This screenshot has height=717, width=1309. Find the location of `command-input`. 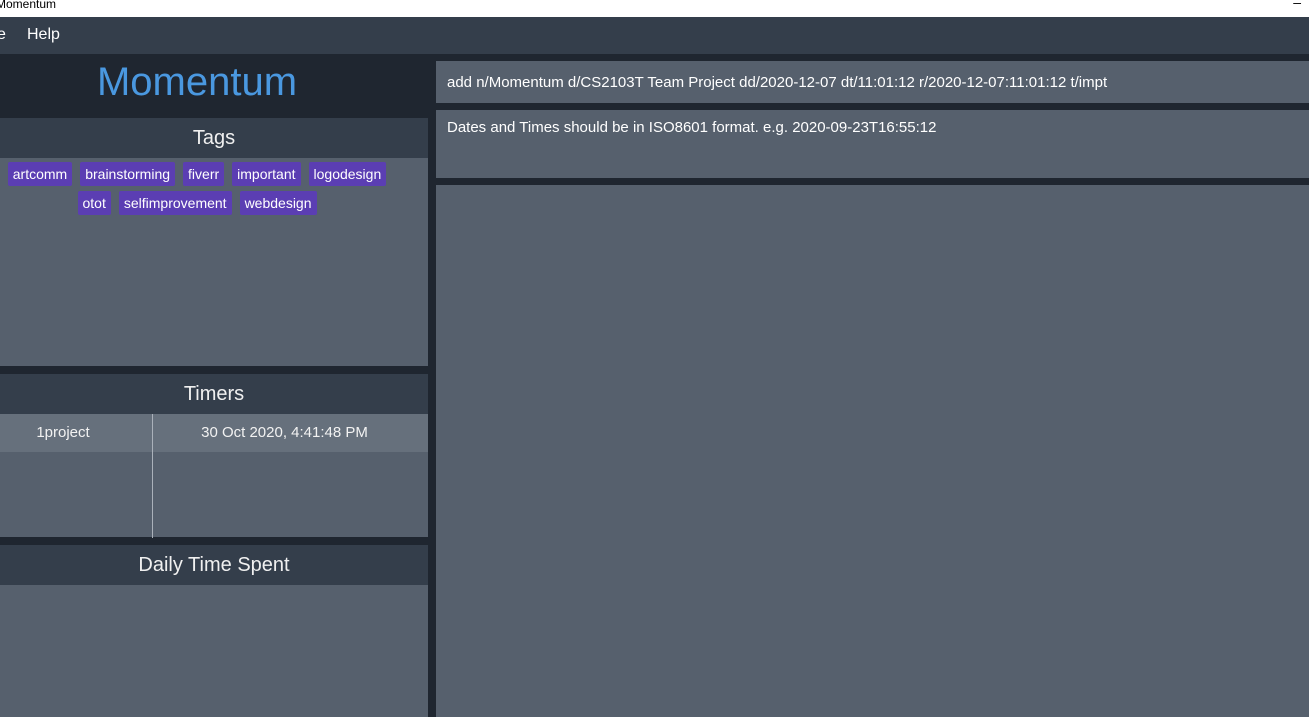

command-input is located at coordinates (872, 82).